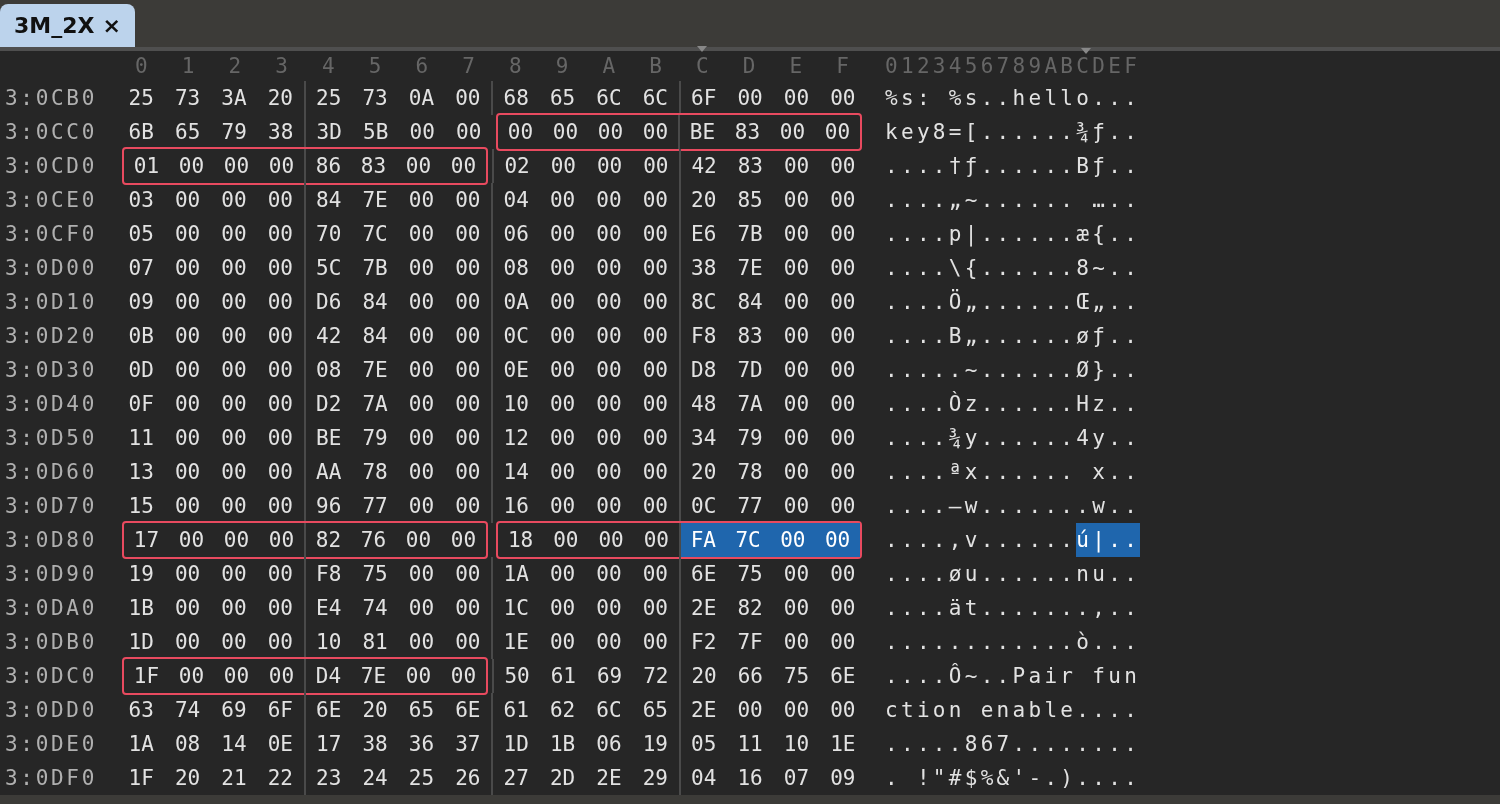  I want to click on hex-byte: 14, so click(234, 744).